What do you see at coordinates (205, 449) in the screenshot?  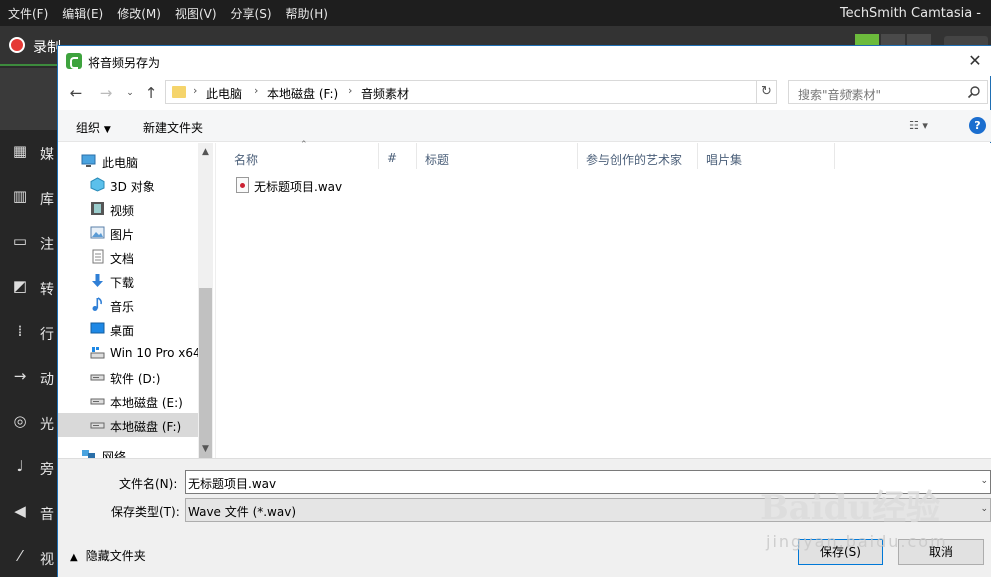 I see `scroll-down-icon: ▼` at bounding box center [205, 449].